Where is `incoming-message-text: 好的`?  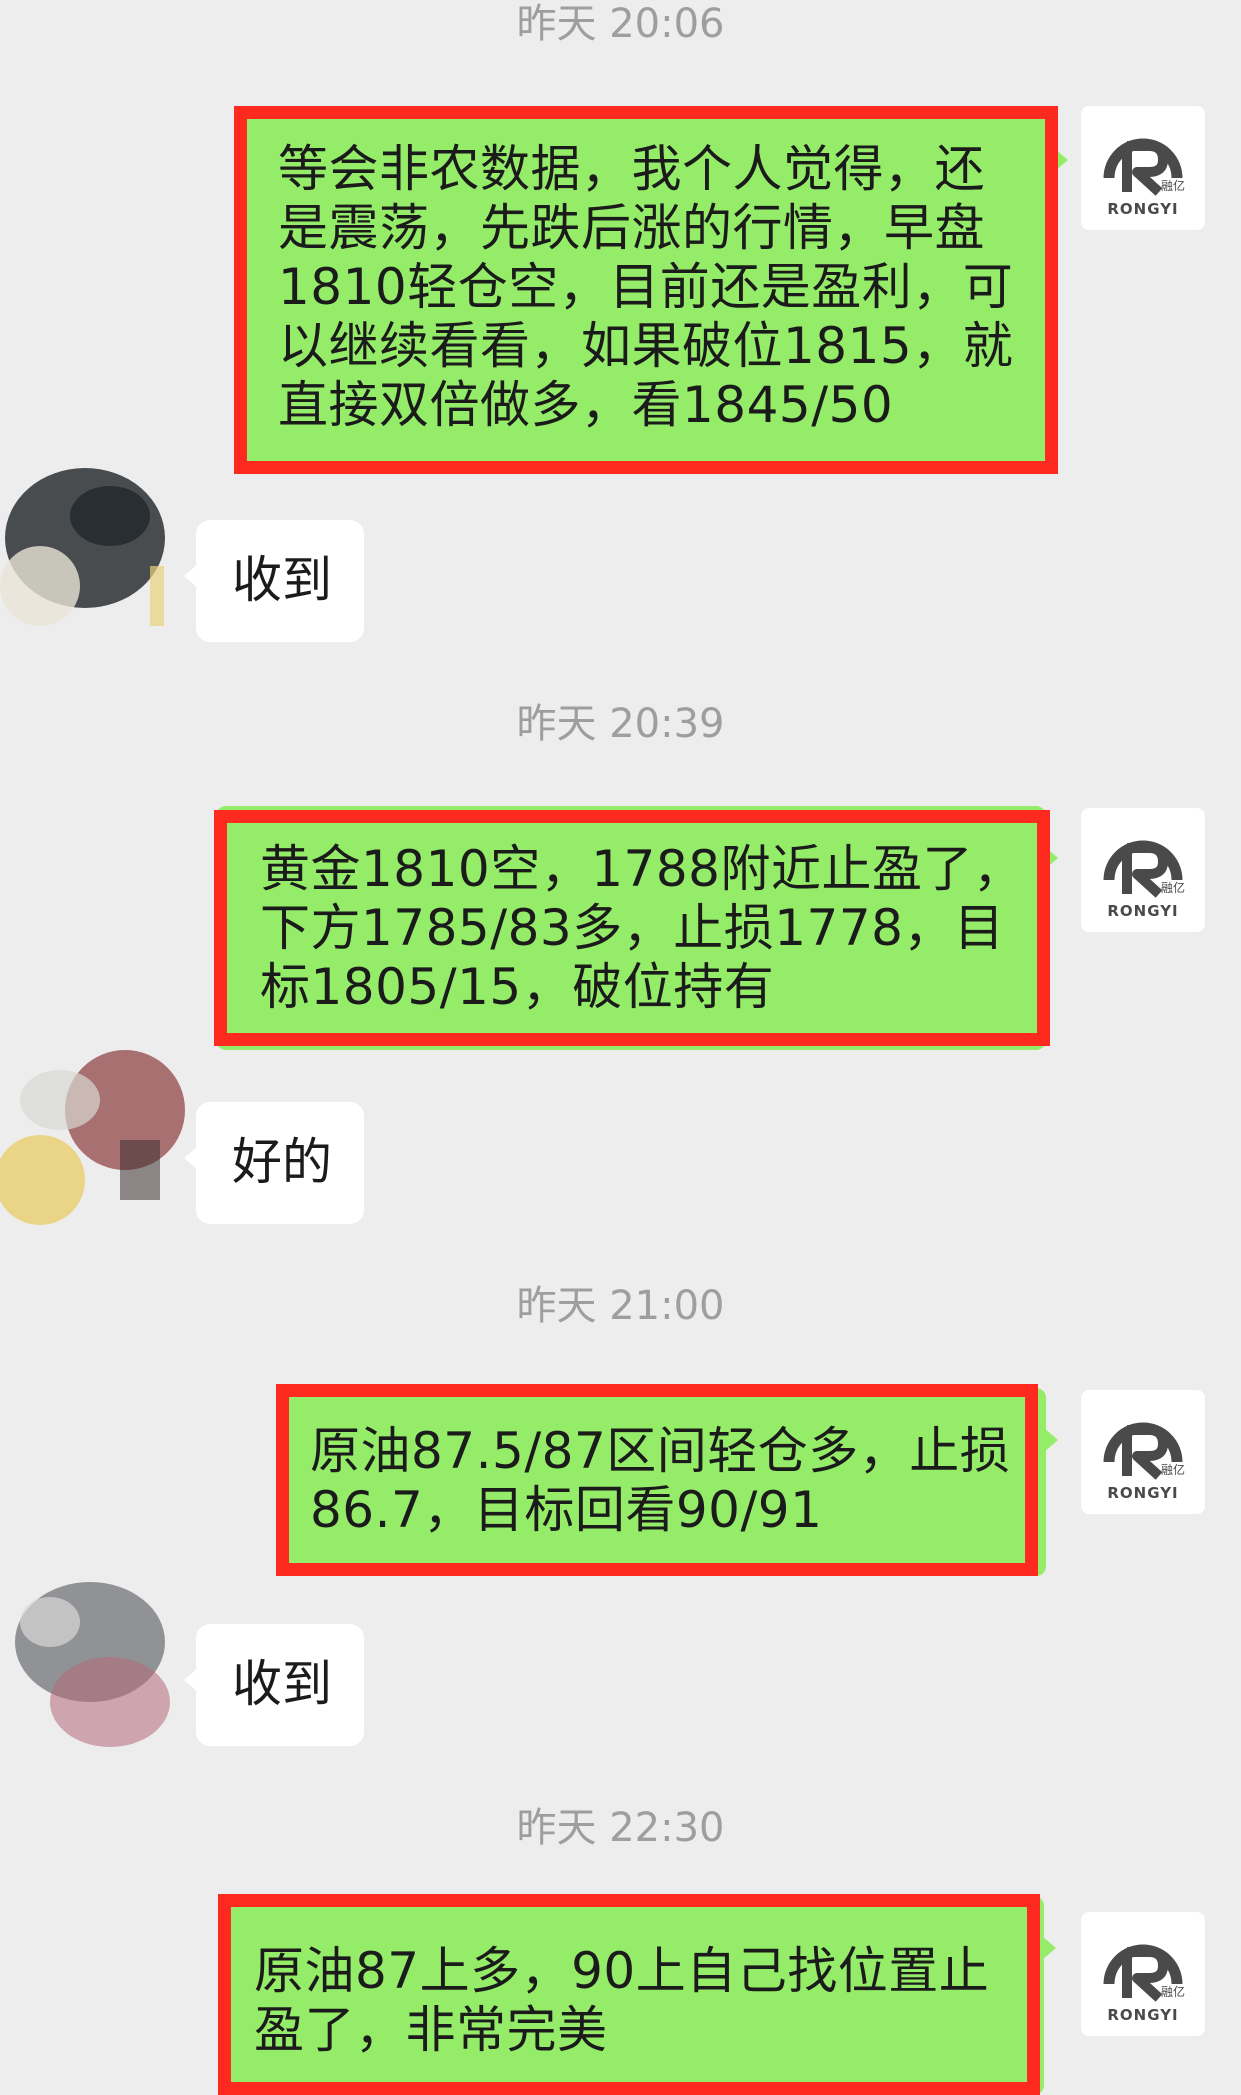 incoming-message-text: 好的 is located at coordinates (282, 1162).